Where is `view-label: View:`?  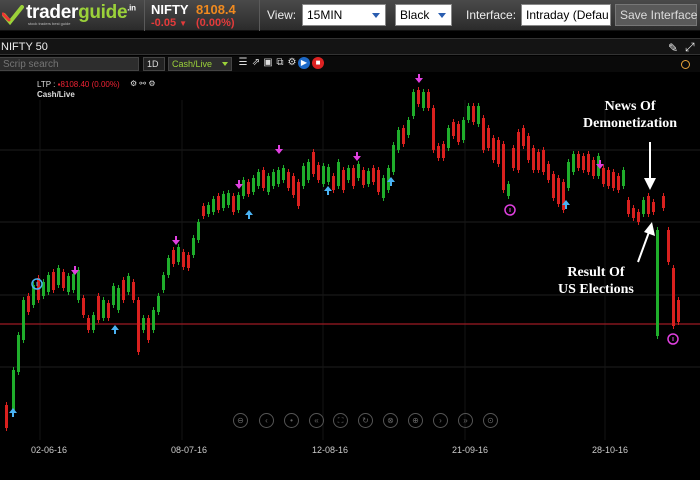
view-label: View: is located at coordinates (282, 15).